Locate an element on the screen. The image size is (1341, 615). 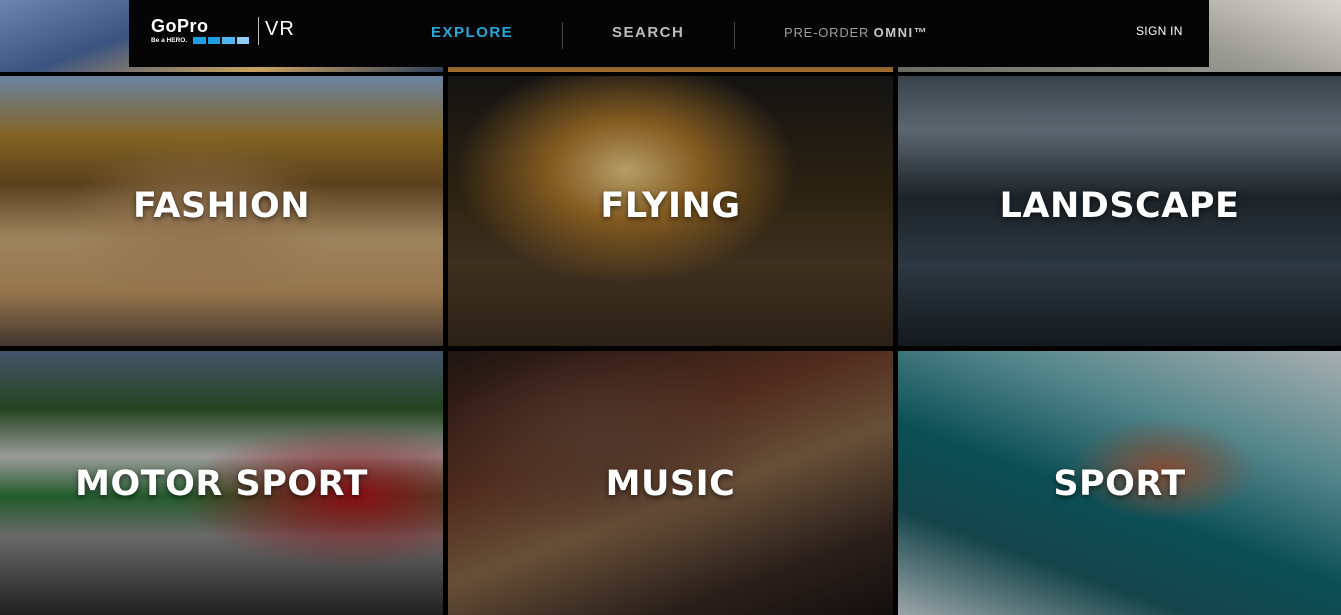
tile-label: MUSIC is located at coordinates (670, 484).